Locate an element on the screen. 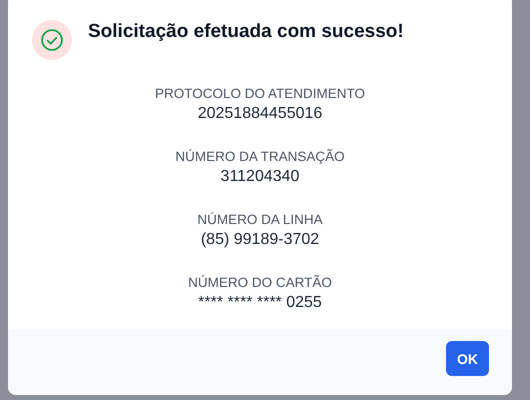  ok-button: OK is located at coordinates (467, 358).